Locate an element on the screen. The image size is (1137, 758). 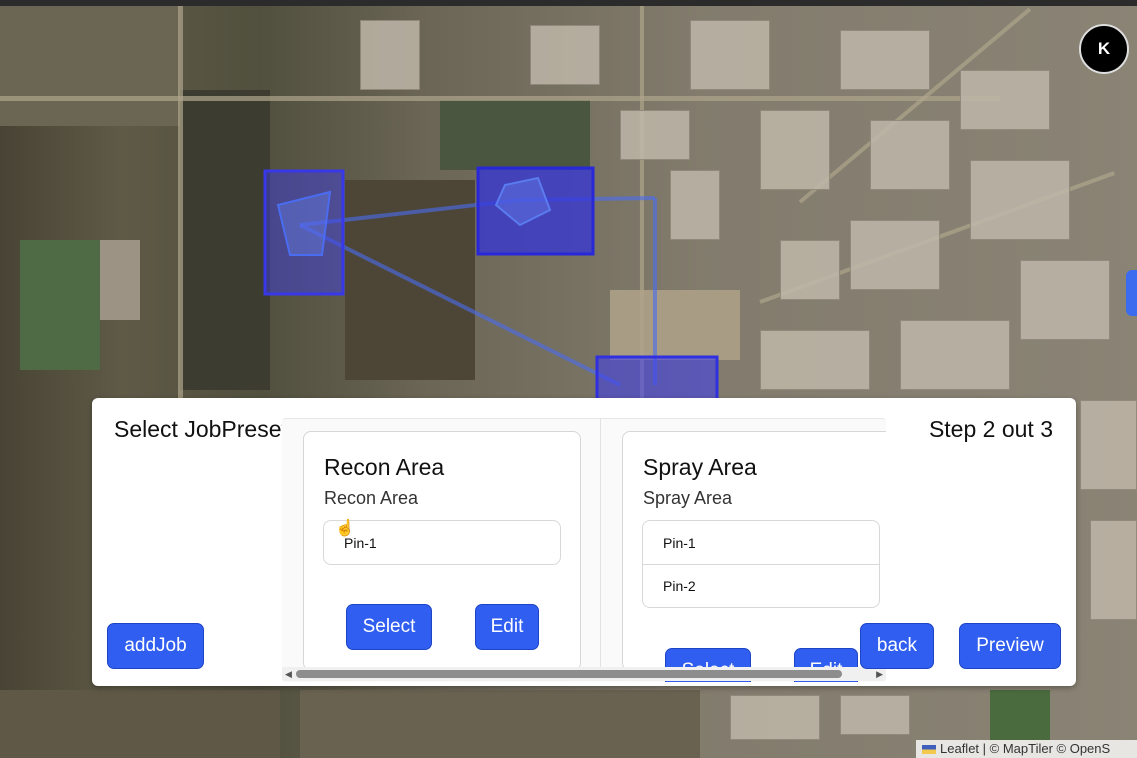
edit-button: Edit is located at coordinates (507, 627).